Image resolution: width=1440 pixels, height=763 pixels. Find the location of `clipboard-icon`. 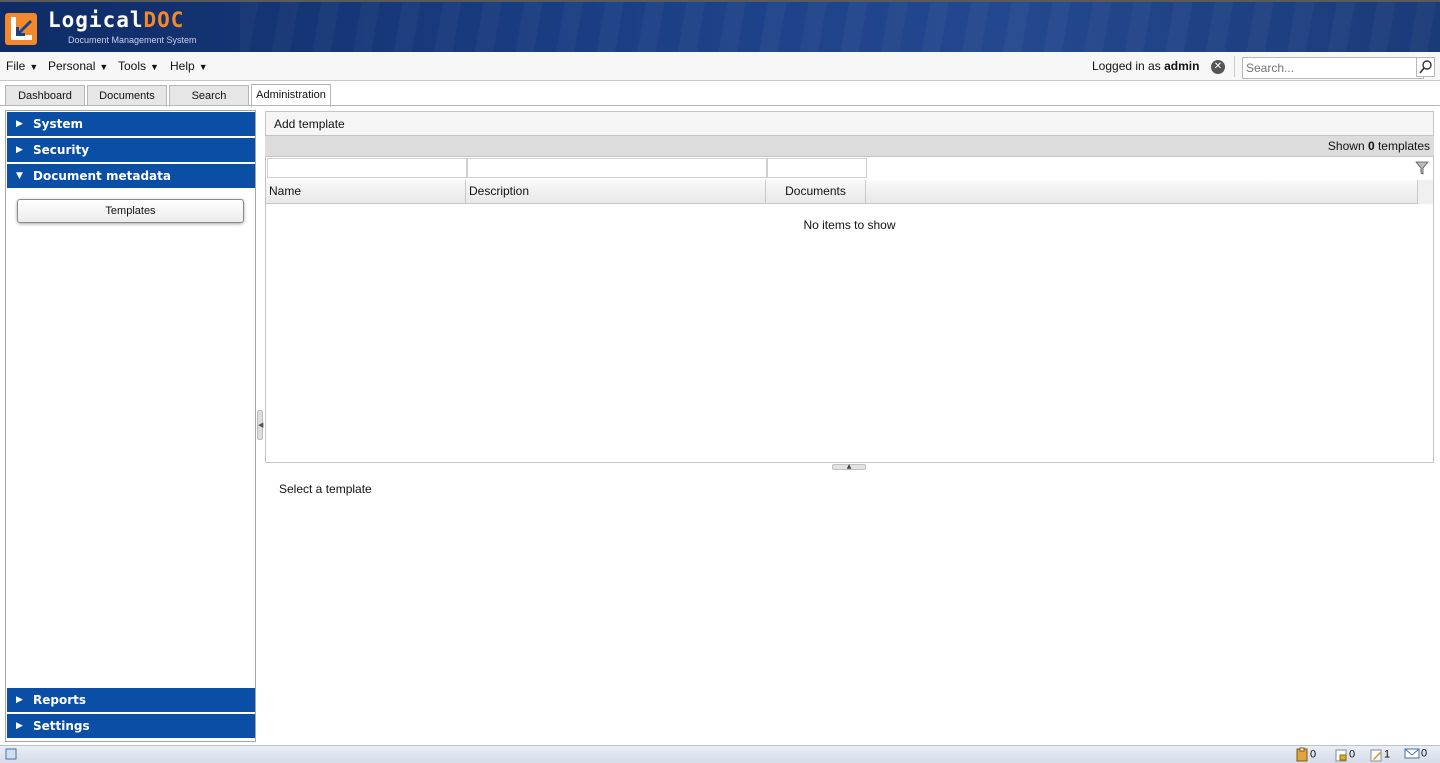

clipboard-icon is located at coordinates (1302, 754).